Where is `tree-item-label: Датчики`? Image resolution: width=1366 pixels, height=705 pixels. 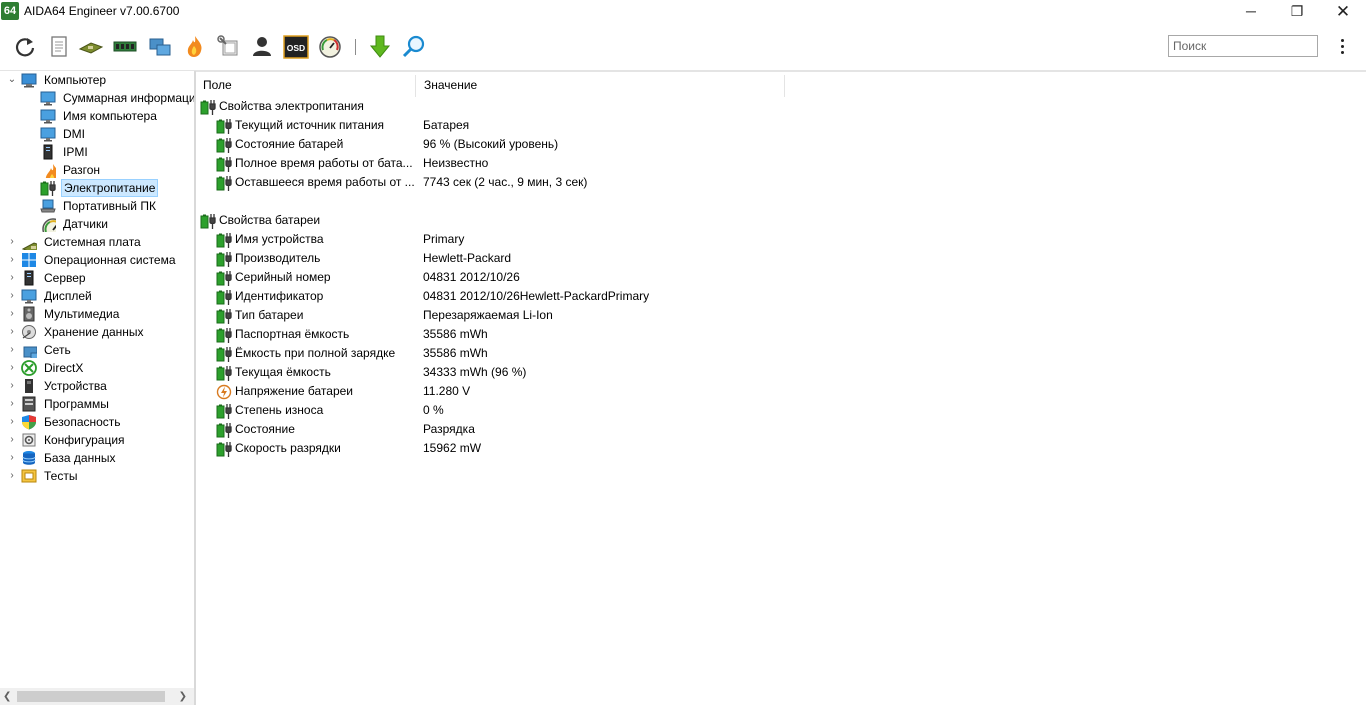
tree-item-label: Датчики is located at coordinates (85, 224).